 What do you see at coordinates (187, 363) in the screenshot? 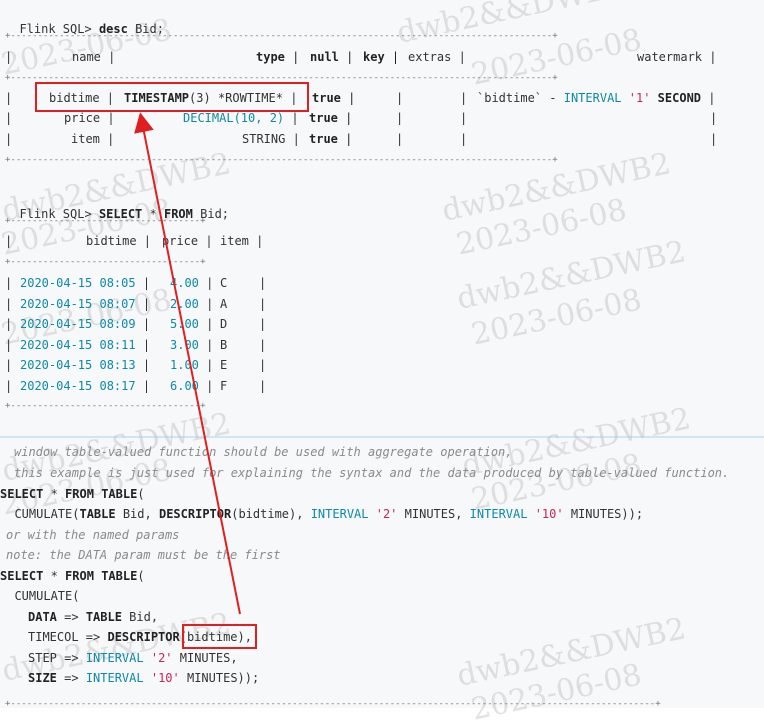
I see `annotation-arrow` at bounding box center [187, 363].